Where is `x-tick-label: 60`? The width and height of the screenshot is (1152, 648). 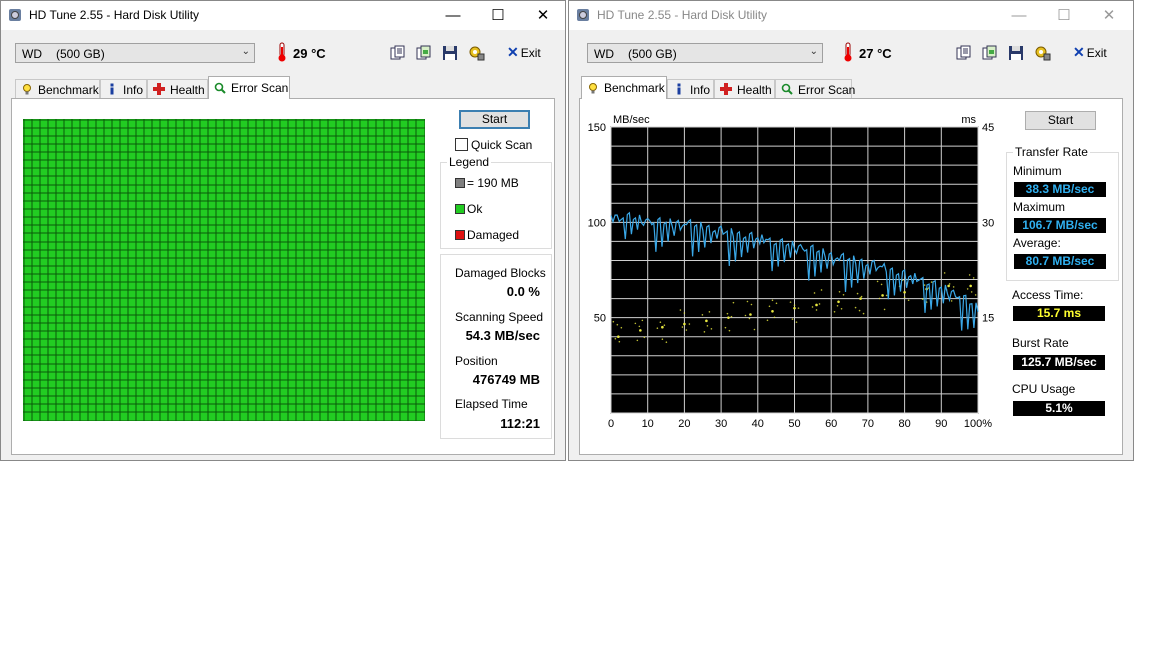
x-tick-label: 60 is located at coordinates (831, 422).